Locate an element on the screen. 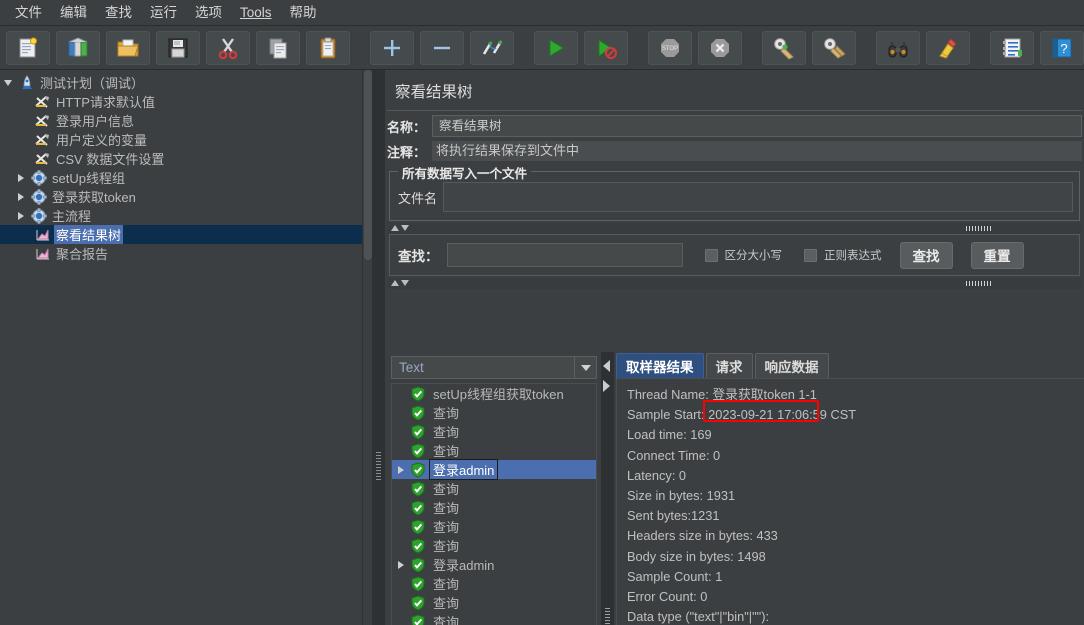 The height and width of the screenshot is (625, 1084). tree-item-login-get-token: 登录获取token is located at coordinates (186, 196).